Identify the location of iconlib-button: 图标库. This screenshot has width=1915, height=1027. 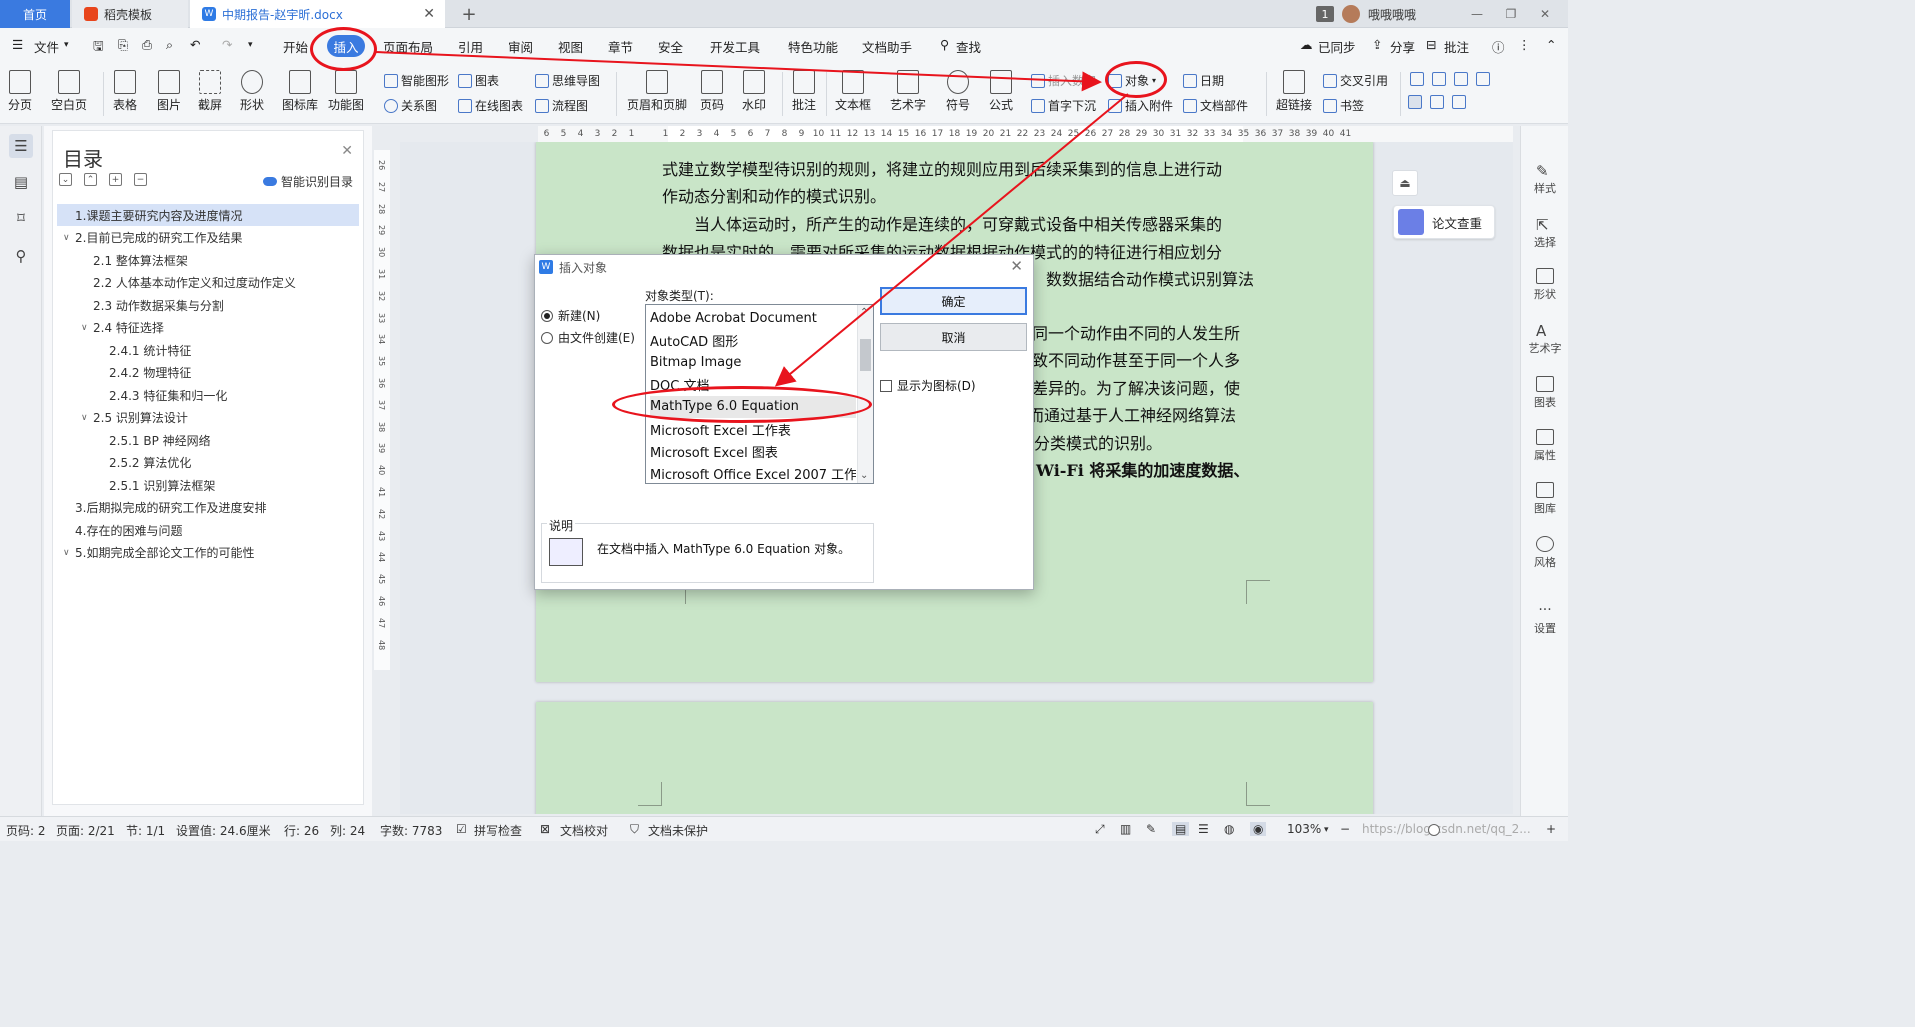
(300, 91).